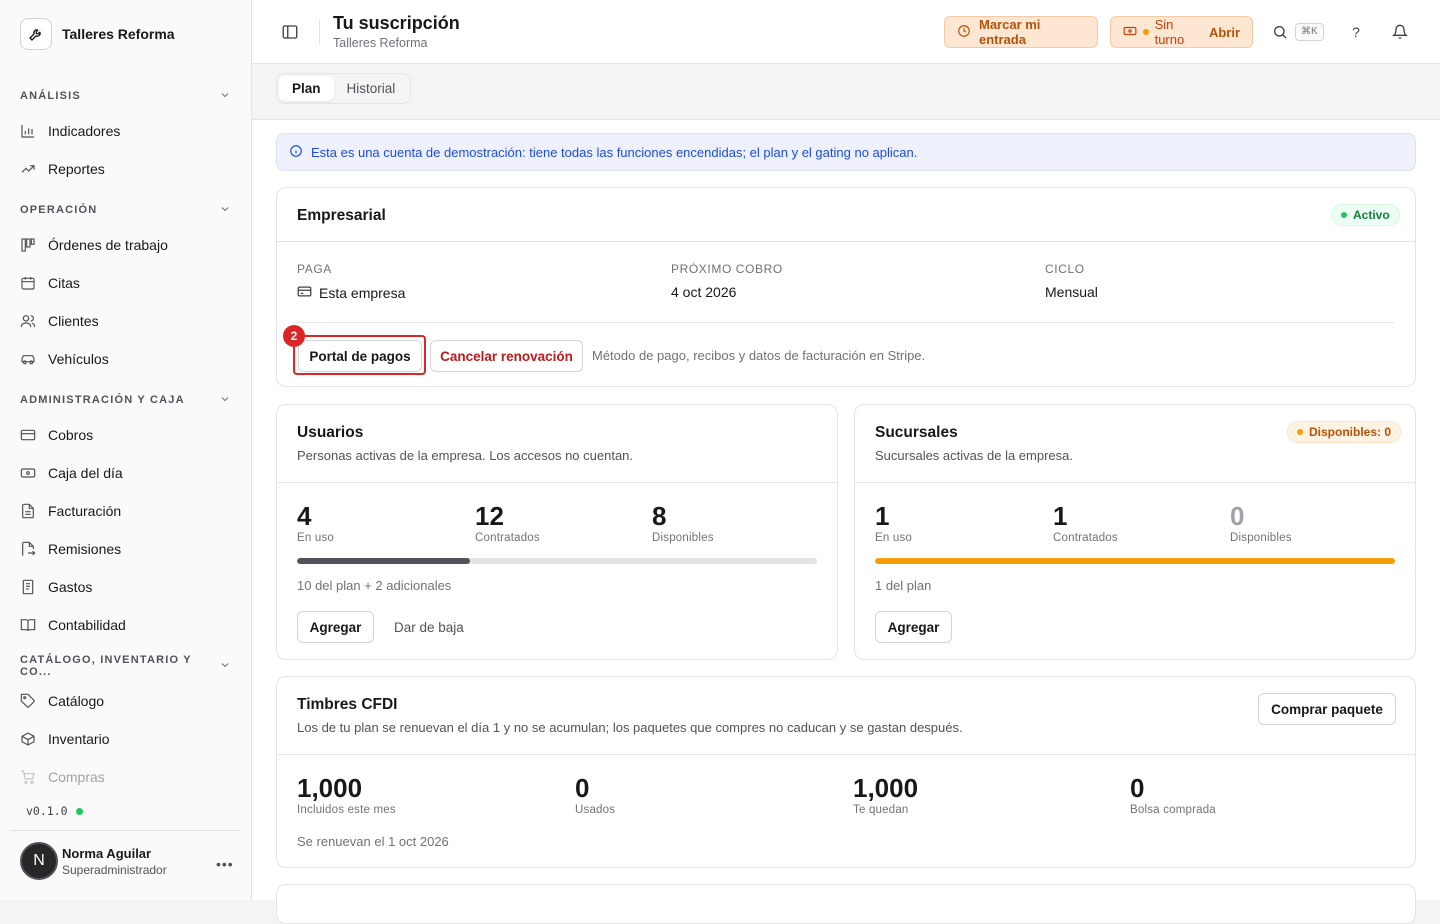  I want to click on branches-available-label: Disponibles, so click(1261, 538).